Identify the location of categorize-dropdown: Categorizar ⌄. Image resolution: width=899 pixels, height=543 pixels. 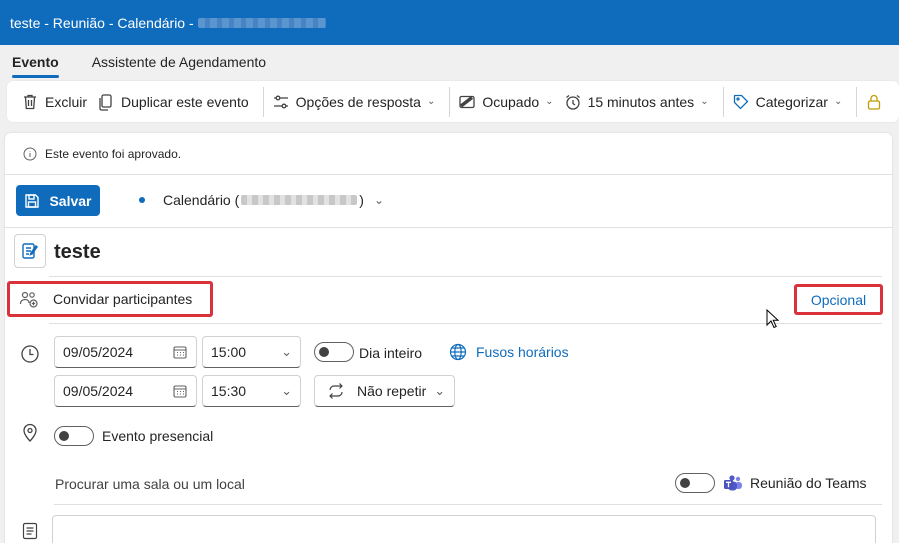
(790, 102).